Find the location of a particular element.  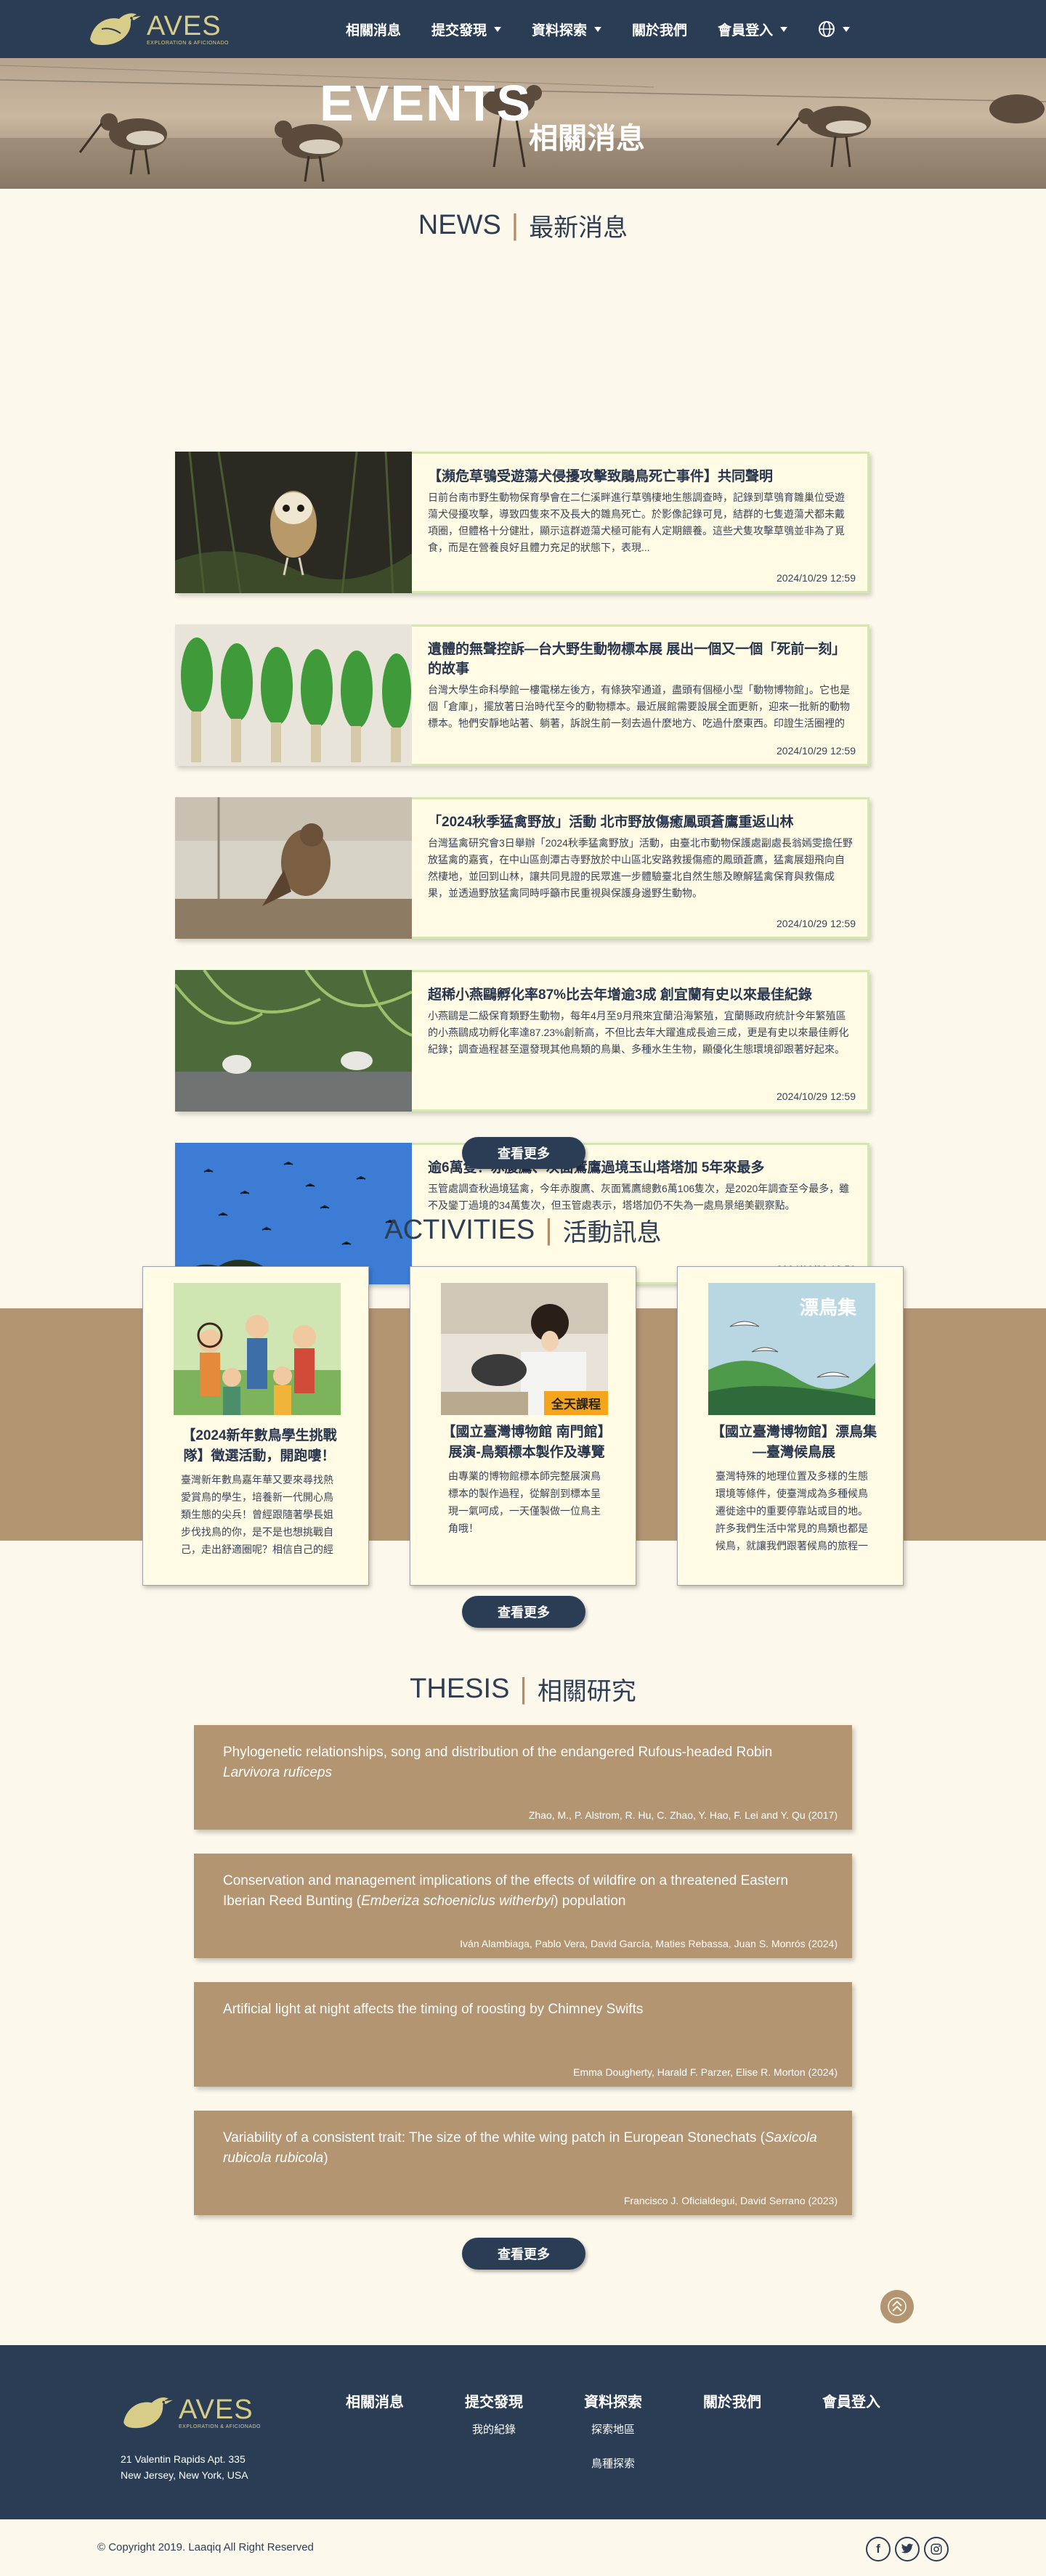

nav-item-explore: 資料探索 is located at coordinates (567, 29).